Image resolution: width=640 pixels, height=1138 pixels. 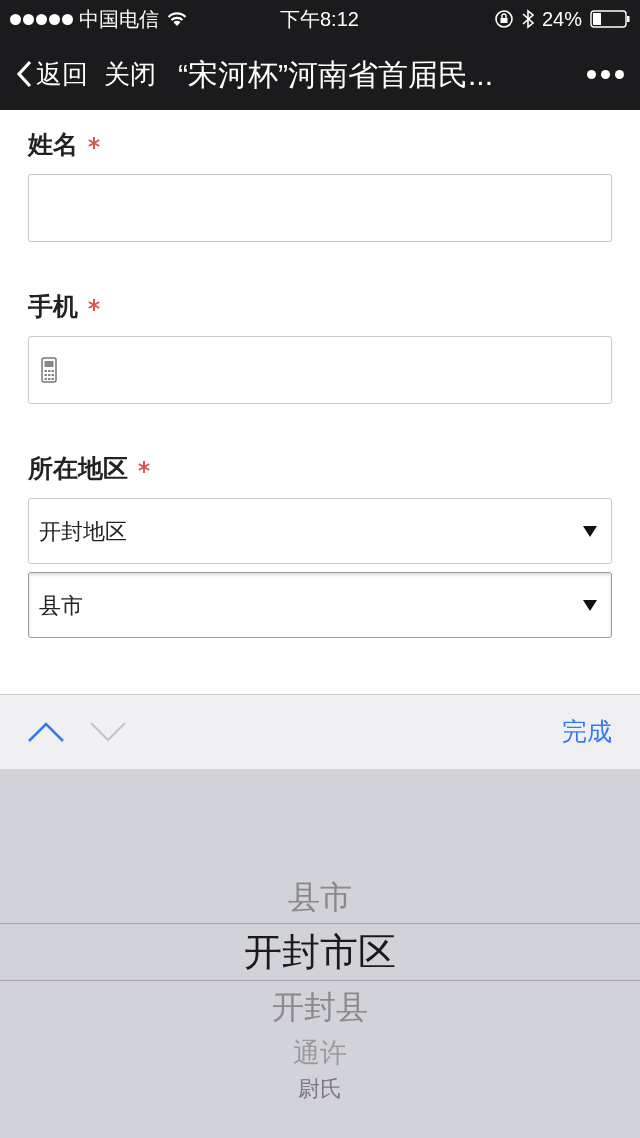 What do you see at coordinates (319, 19) in the screenshot?
I see `clock-time: 下午8:12` at bounding box center [319, 19].